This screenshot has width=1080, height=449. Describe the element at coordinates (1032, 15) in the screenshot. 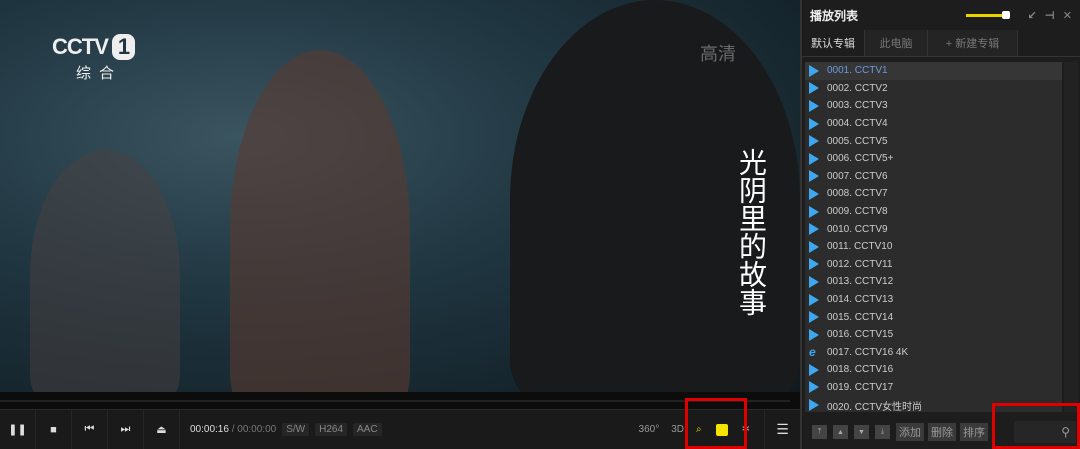

I see `minimize-icon: ↙` at that location.